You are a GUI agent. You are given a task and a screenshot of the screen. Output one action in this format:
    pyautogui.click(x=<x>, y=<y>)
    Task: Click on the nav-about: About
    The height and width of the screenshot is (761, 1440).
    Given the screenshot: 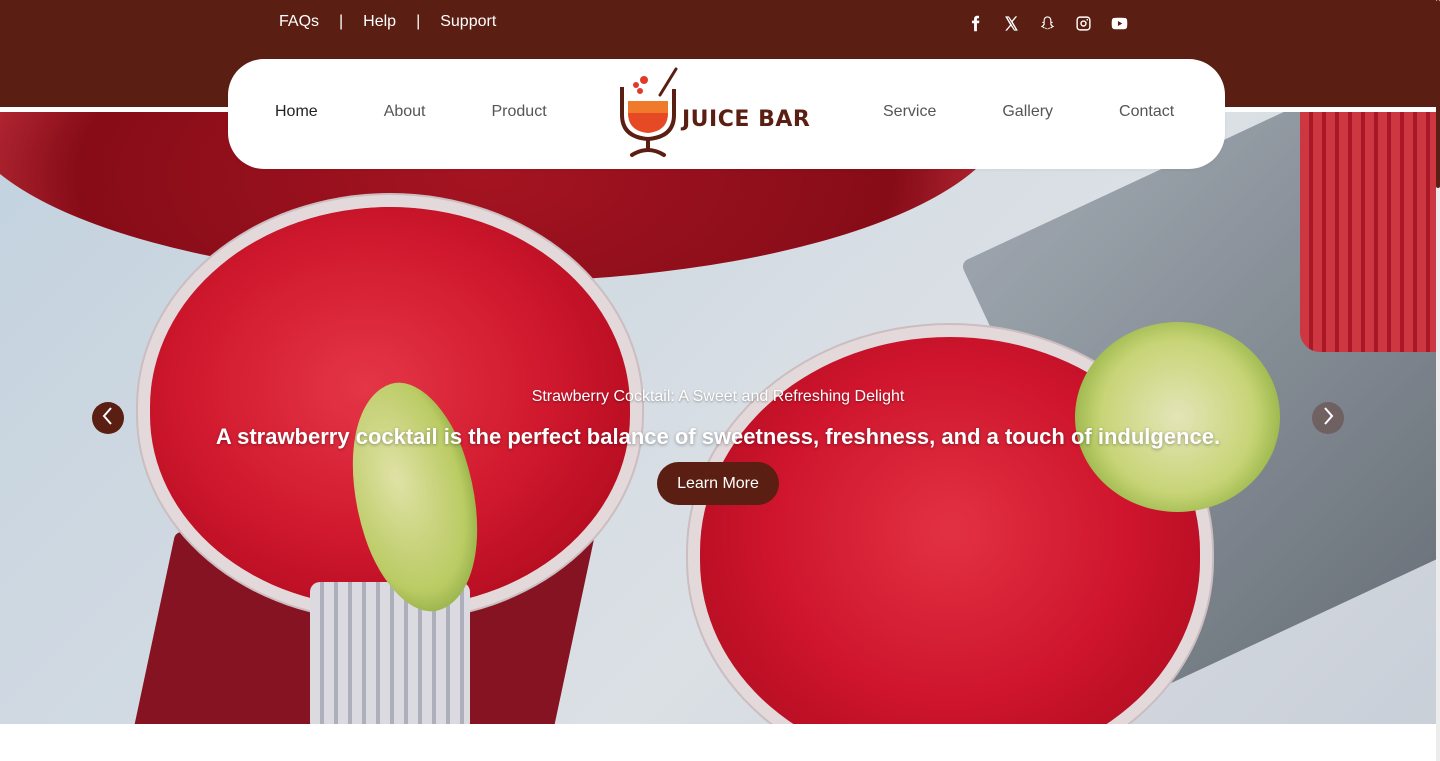 What is the action you would take?
    pyautogui.click(x=405, y=112)
    